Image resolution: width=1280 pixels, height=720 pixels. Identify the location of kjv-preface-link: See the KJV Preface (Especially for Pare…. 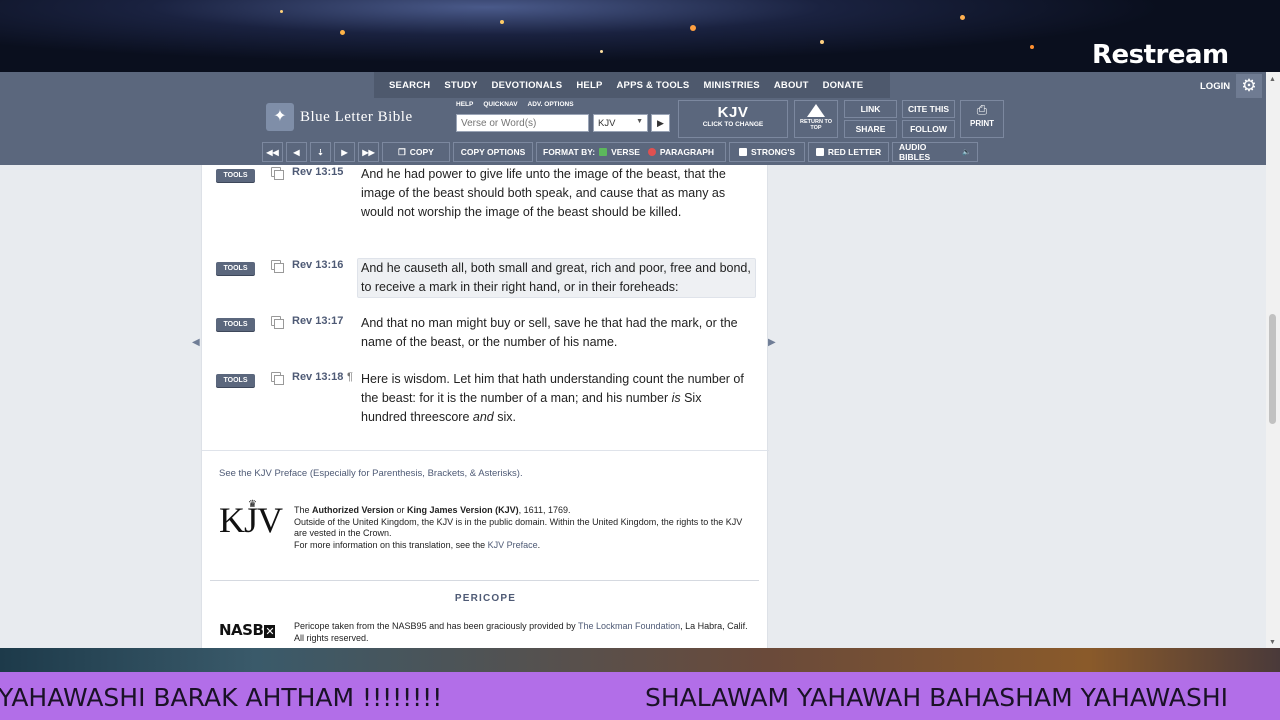
(371, 473).